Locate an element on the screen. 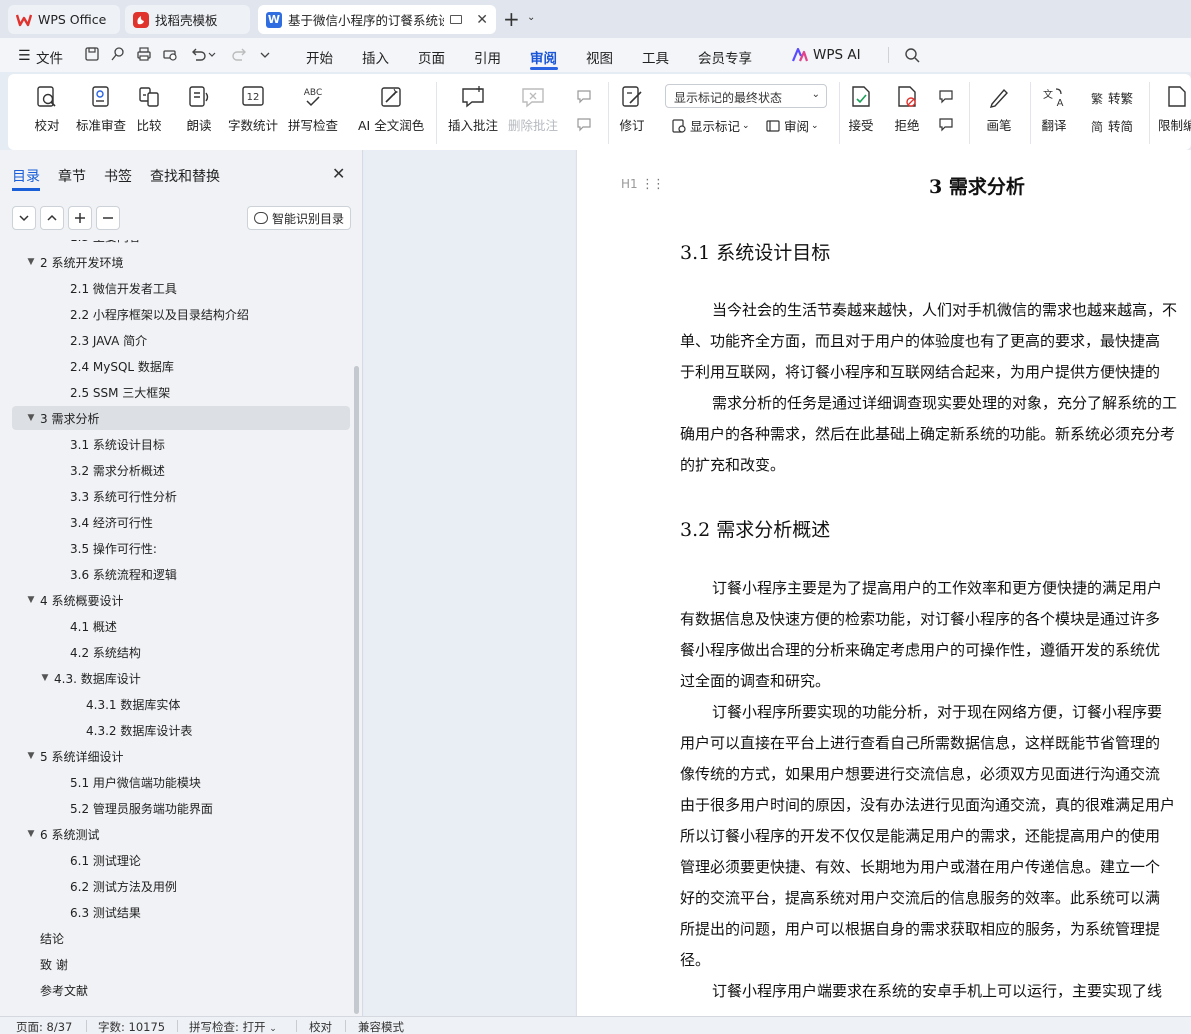 This screenshot has width=1191, height=1034. prev-change-icon is located at coordinates (947, 96).